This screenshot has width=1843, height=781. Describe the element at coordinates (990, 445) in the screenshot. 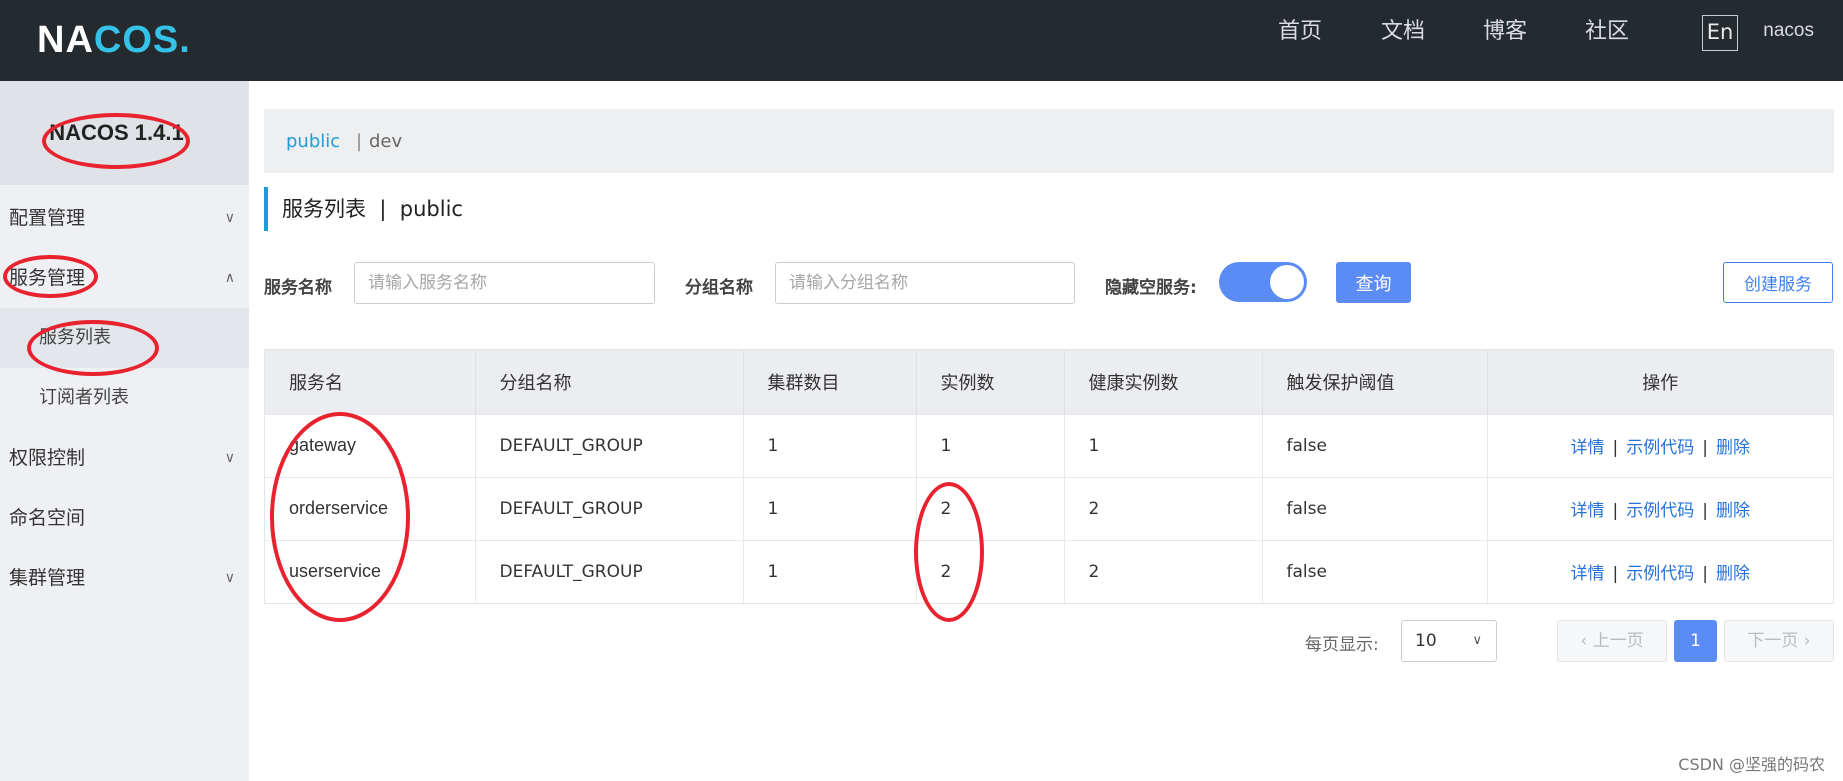

I see `cell-instance-count: 1` at that location.